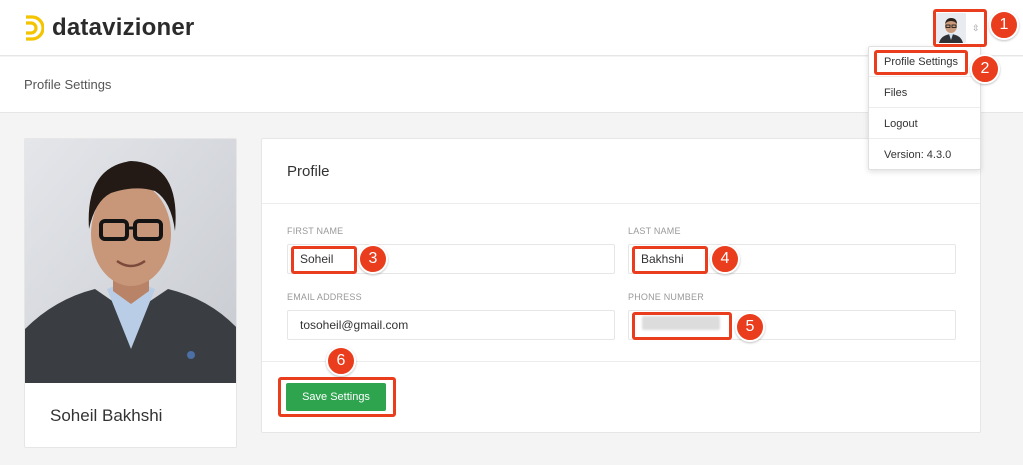 This screenshot has width=1023, height=465. Describe the element at coordinates (324, 297) in the screenshot. I see `email-label: EMAIL ADDRESS` at that location.